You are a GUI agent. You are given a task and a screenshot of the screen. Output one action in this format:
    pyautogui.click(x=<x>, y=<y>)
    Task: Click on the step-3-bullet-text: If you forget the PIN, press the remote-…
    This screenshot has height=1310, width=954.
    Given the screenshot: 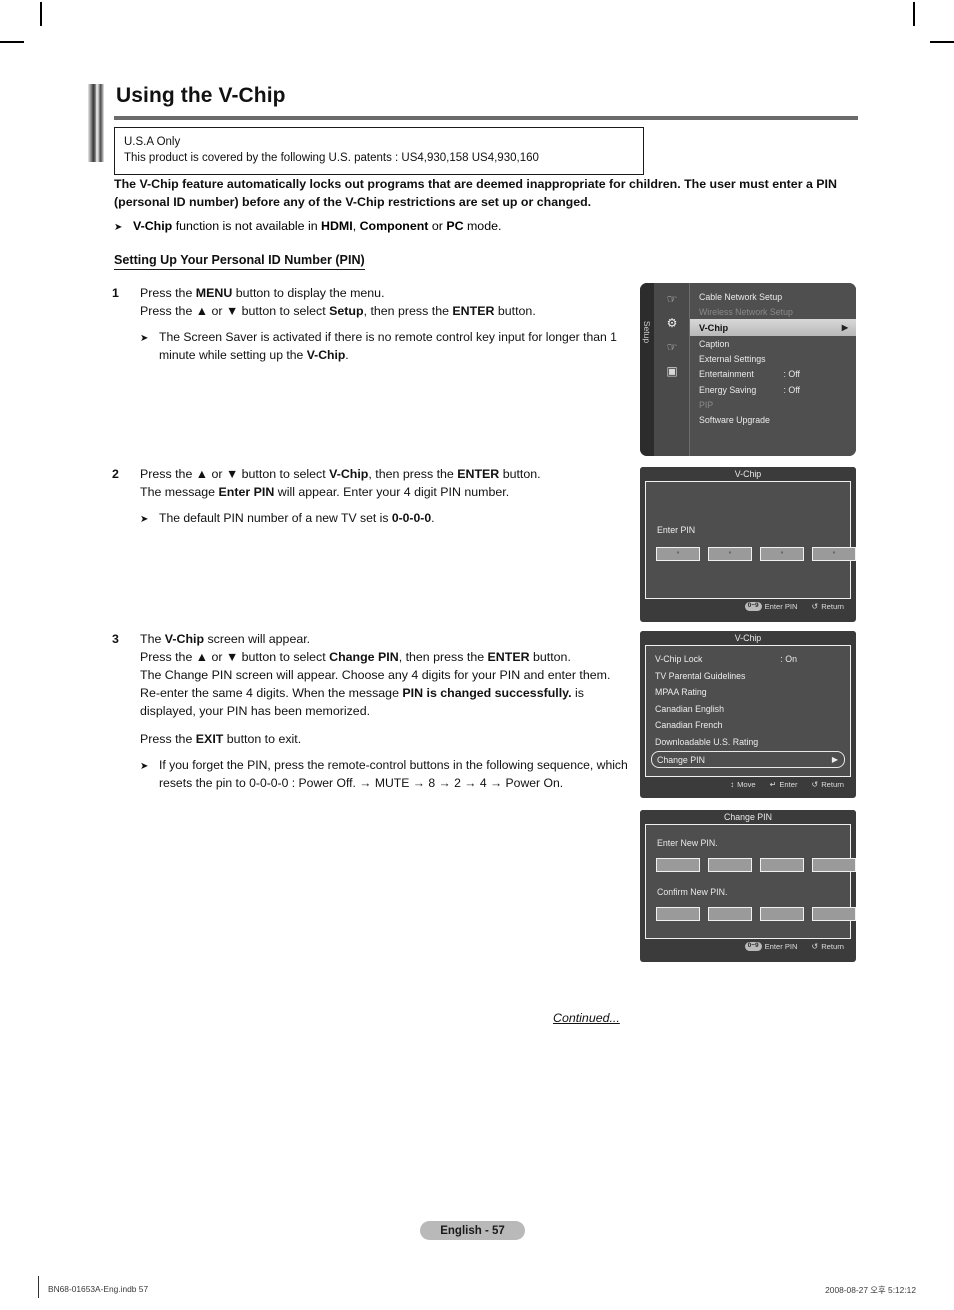 What is the action you would take?
    pyautogui.click(x=393, y=773)
    